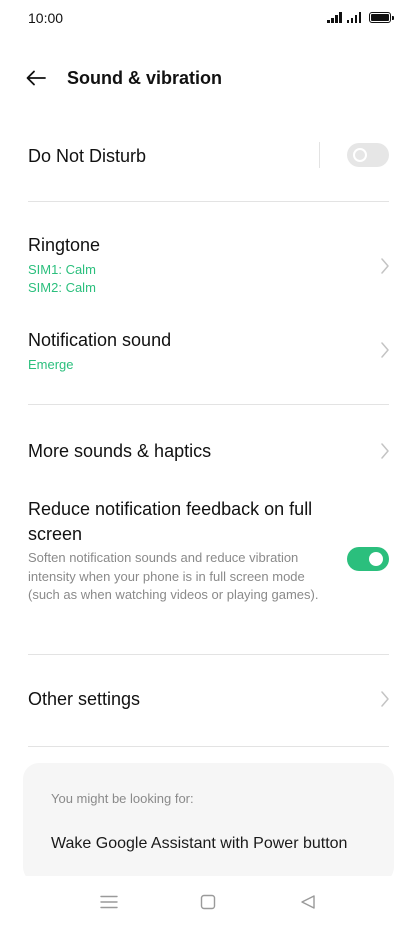  I want to click on vertical-separator, so click(319, 155).